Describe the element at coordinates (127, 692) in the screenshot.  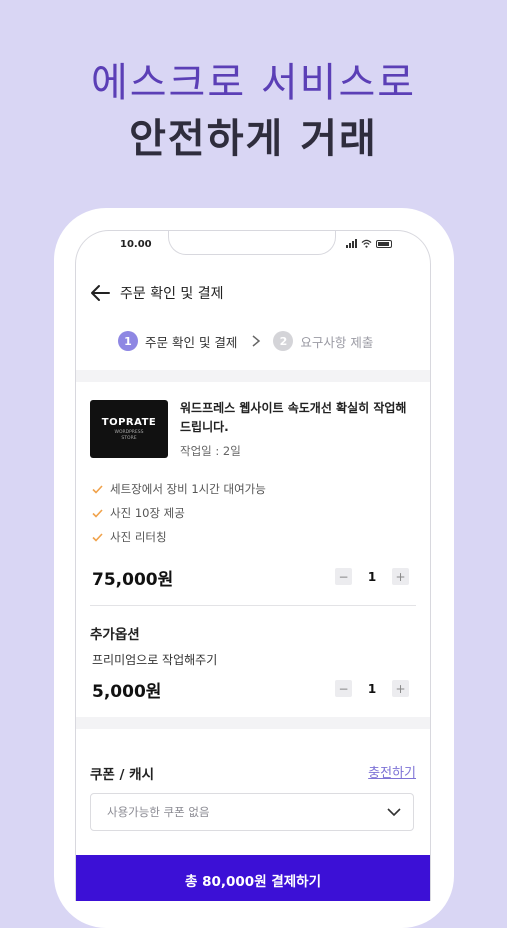
I see `option-price: 5,000원` at that location.